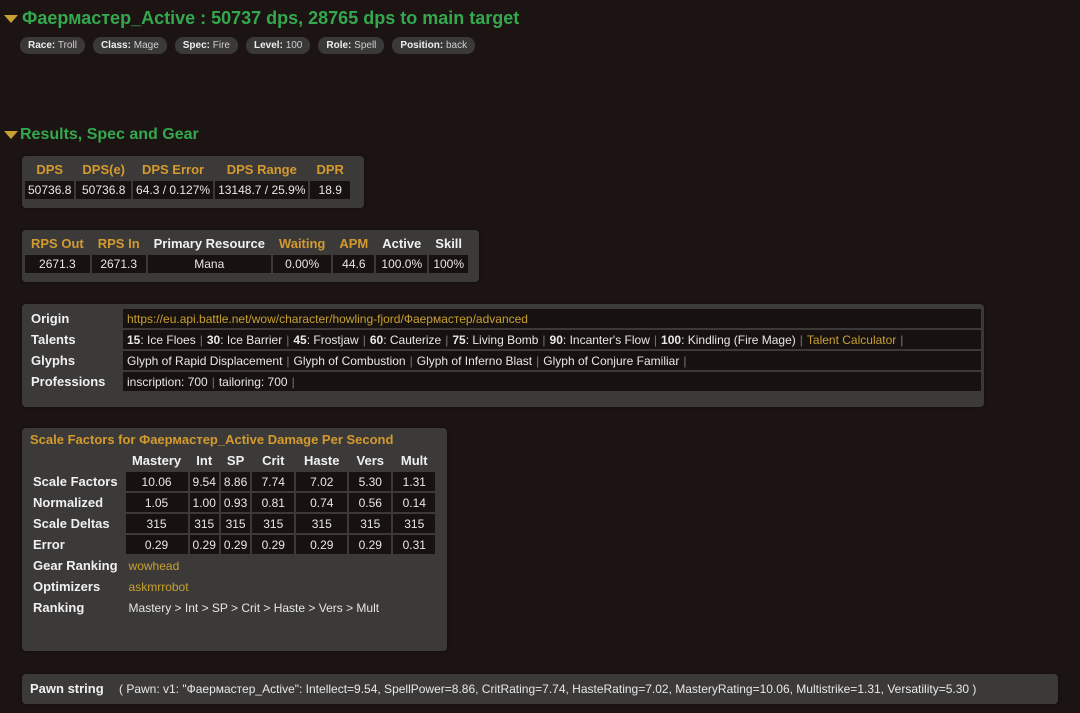 The height and width of the screenshot is (713, 1080). What do you see at coordinates (353, 243) in the screenshot?
I see `col-header: APM` at bounding box center [353, 243].